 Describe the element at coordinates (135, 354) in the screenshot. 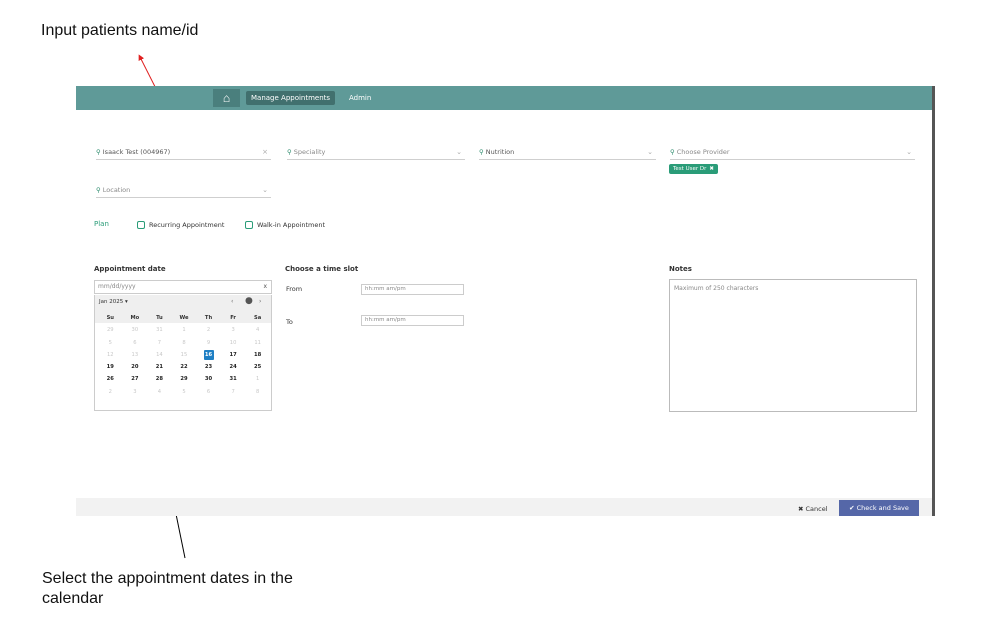

I see `calendar-day: 13` at that location.